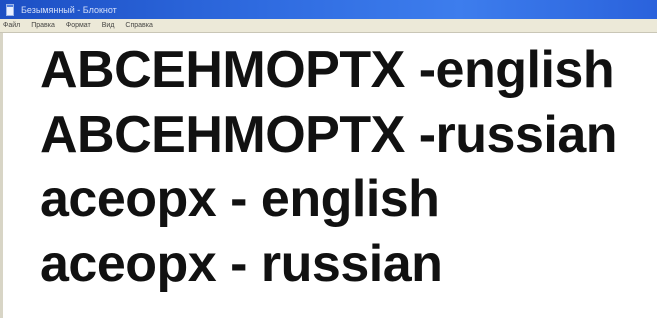 The height and width of the screenshot is (318, 657). What do you see at coordinates (328, 9) in the screenshot?
I see `title-bar: Безымянный - Блокнот` at bounding box center [328, 9].